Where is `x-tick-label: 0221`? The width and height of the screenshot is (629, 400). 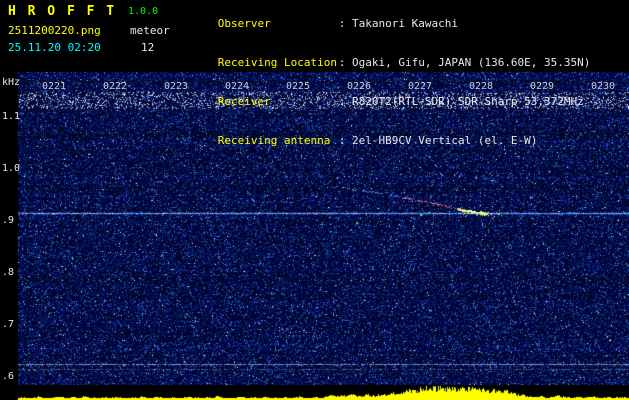 x-tick-label: 0221 is located at coordinates (54, 86).